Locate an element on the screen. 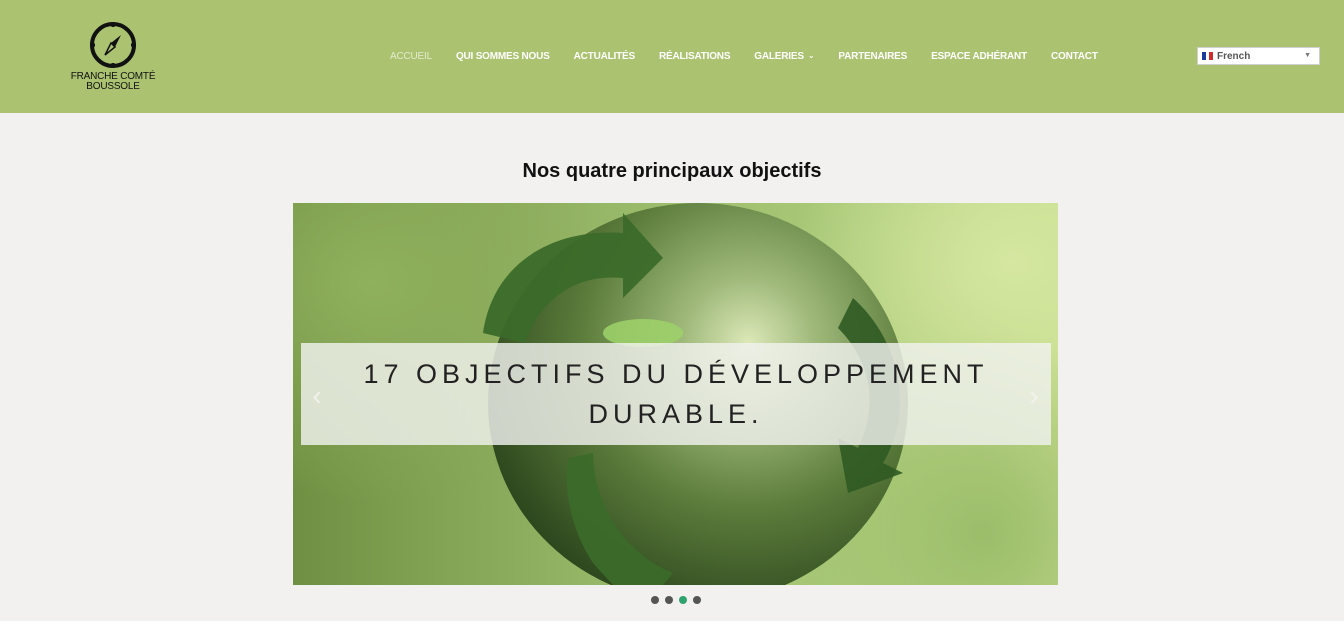 This screenshot has height=621, width=1344. slider-dots is located at coordinates (679, 600).